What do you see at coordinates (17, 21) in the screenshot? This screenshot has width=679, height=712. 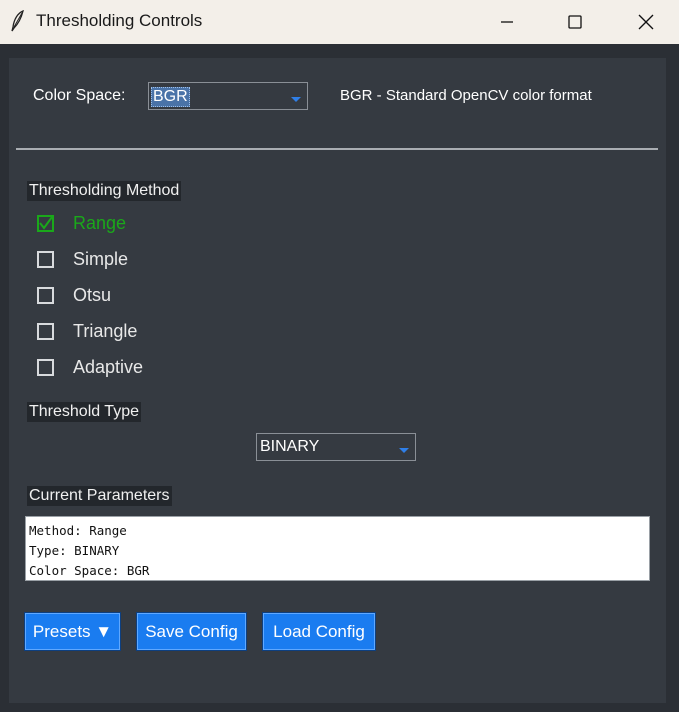 I see `feather-icon` at bounding box center [17, 21].